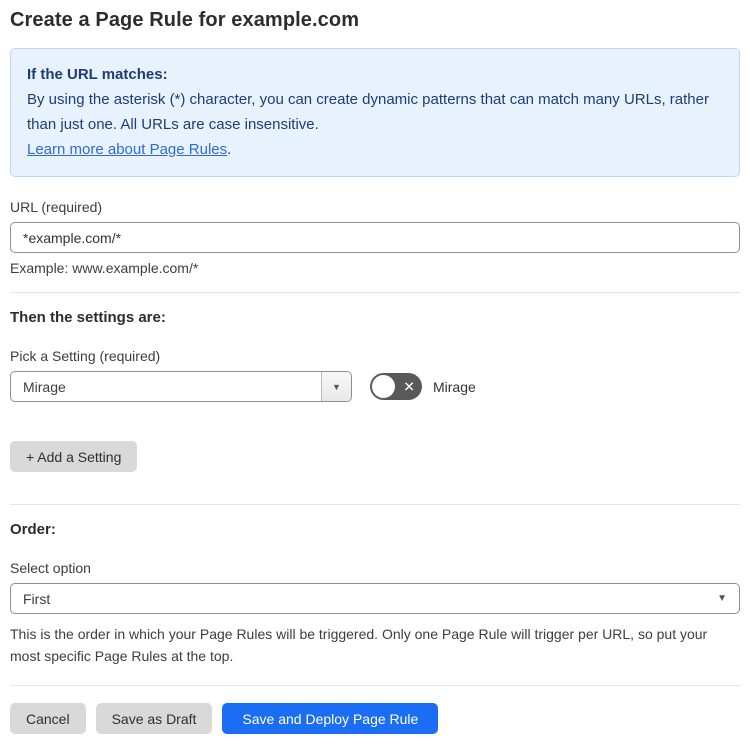 The width and height of the screenshot is (750, 744). I want to click on settings-section-heading: Then the settings are:, so click(88, 317).